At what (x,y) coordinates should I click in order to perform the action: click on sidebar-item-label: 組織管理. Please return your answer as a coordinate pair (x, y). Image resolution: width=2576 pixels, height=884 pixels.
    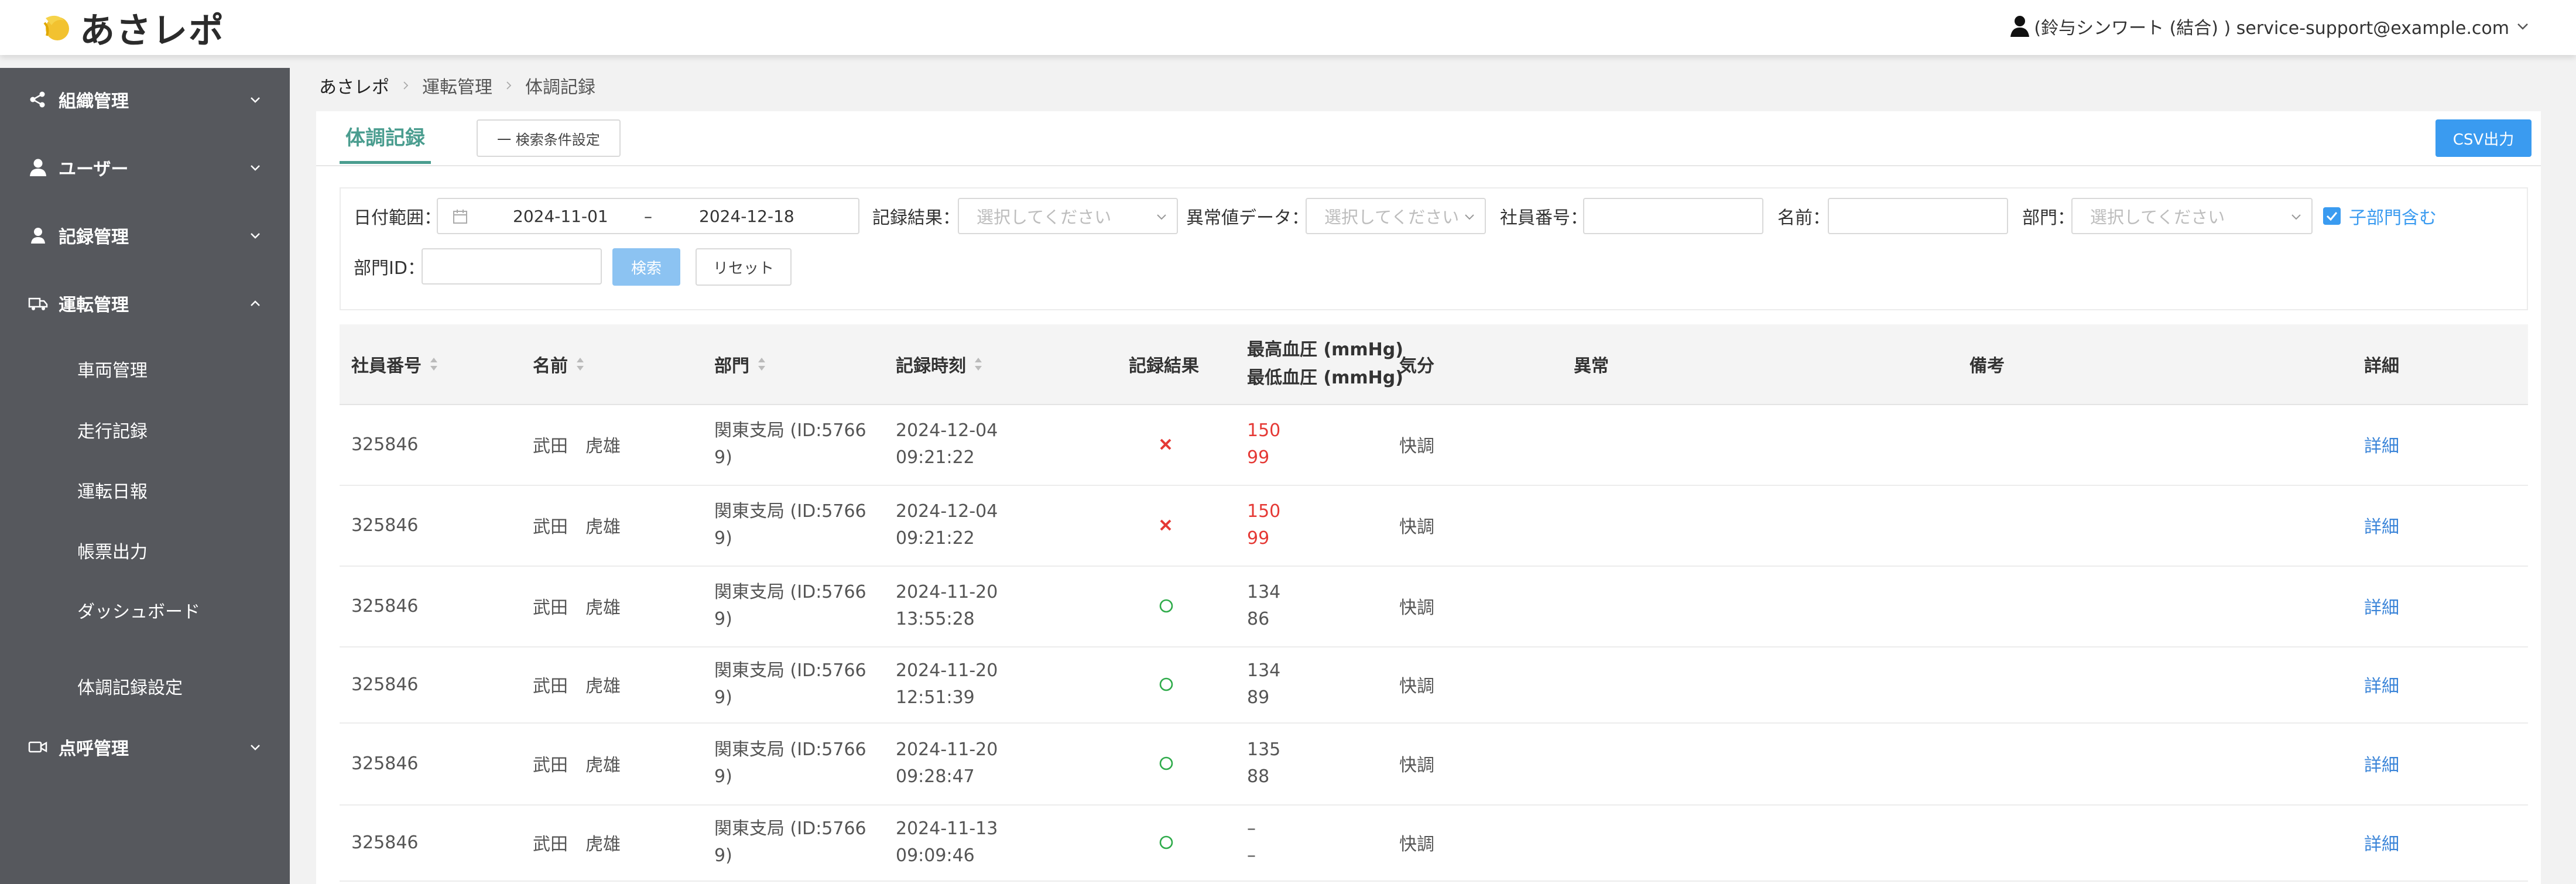
    Looking at the image, I should click on (94, 101).